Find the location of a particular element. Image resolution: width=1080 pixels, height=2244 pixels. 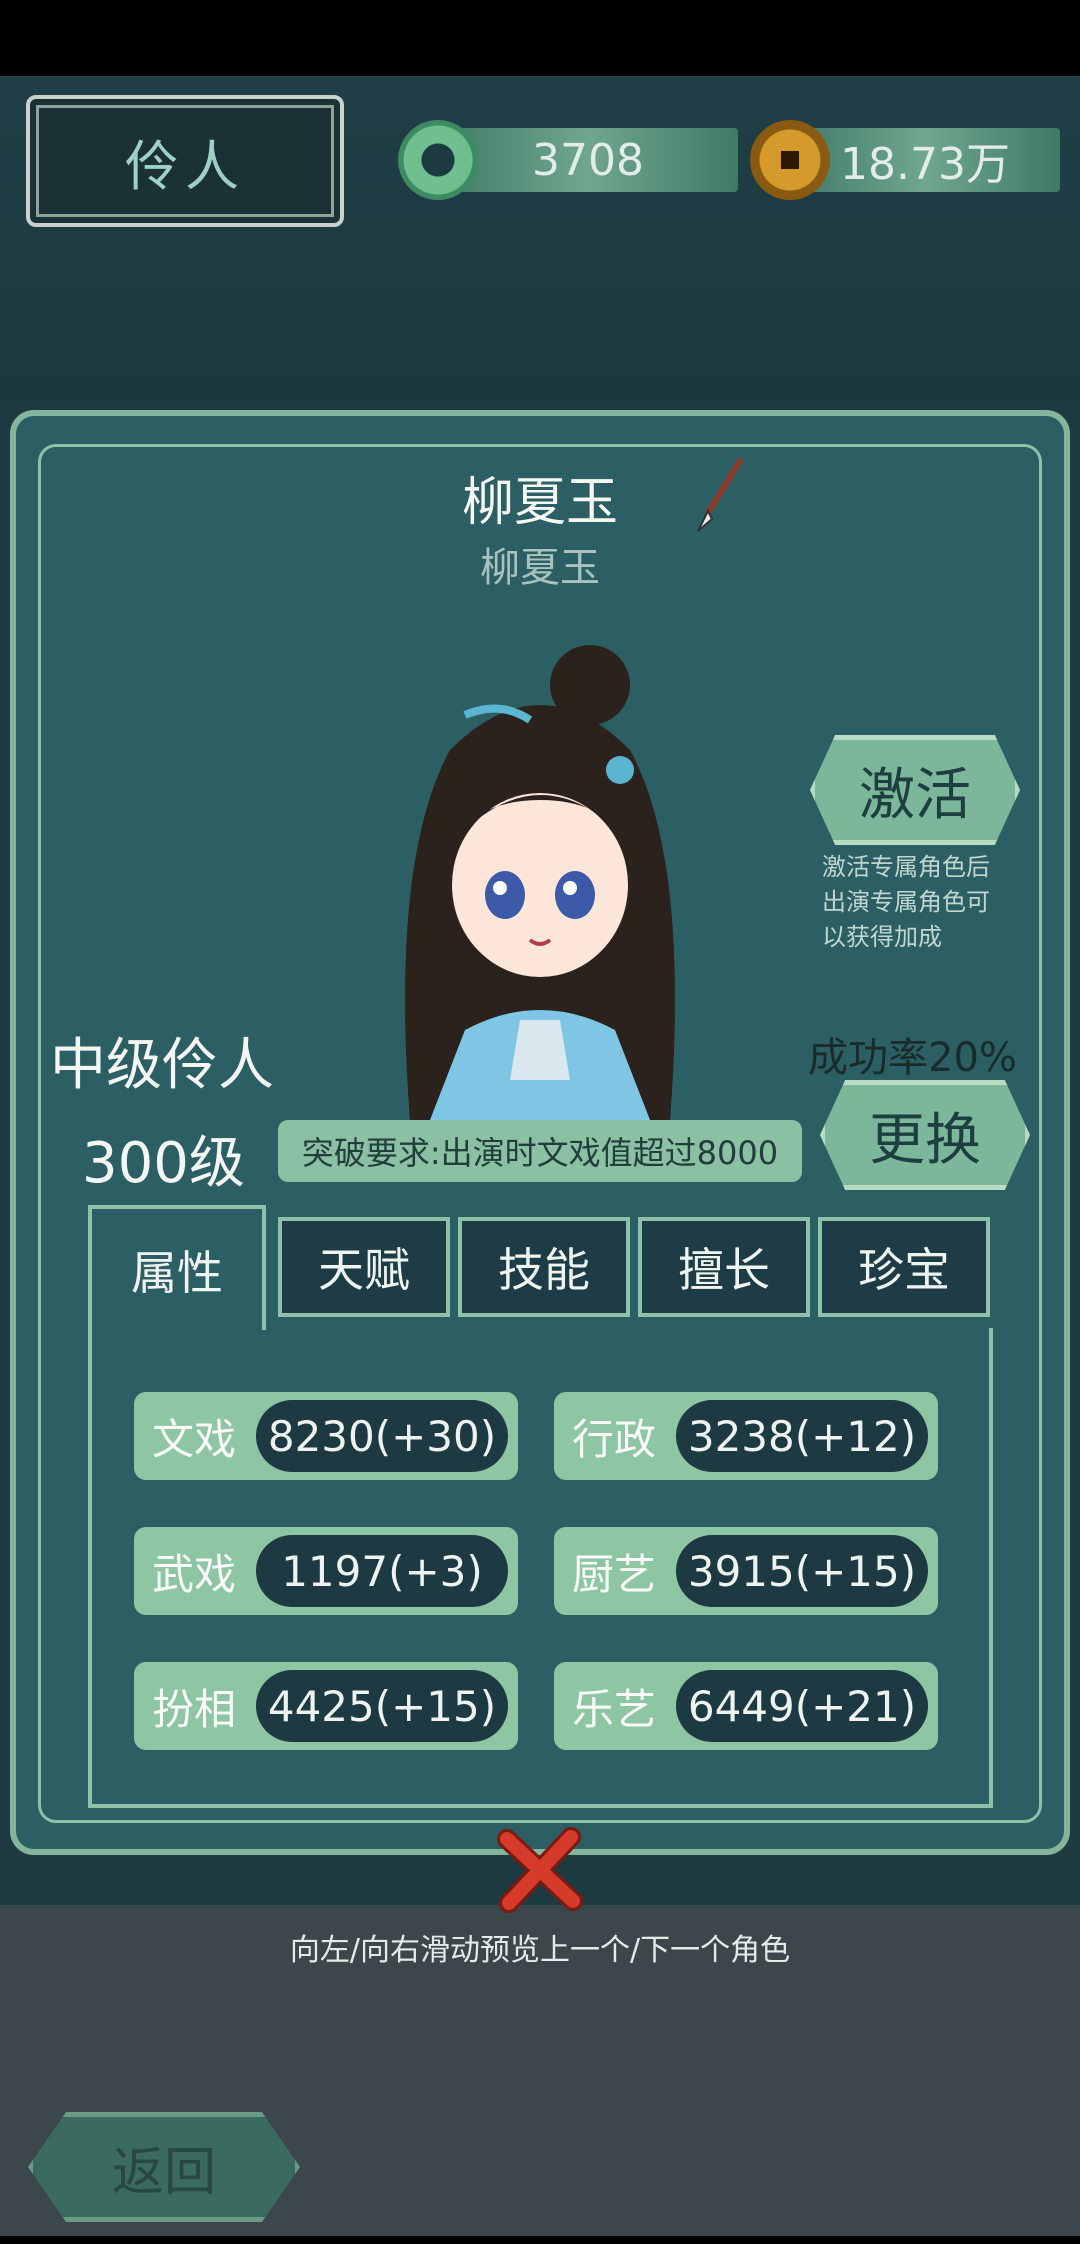

stat-literary-drama: 文戏 8230(+30) is located at coordinates (326, 1436).